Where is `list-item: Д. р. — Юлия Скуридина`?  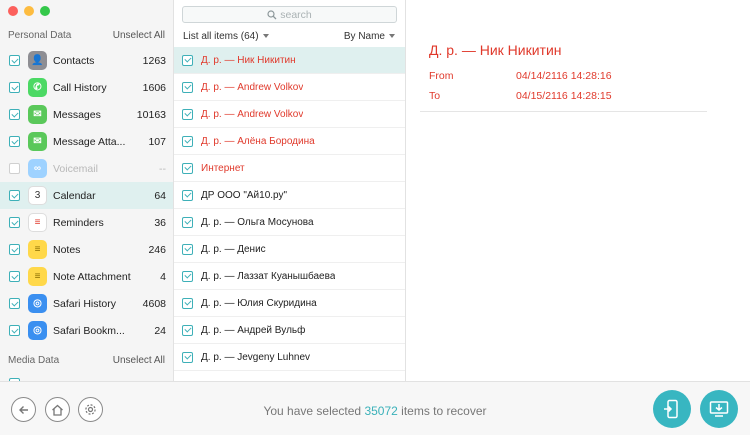 list-item: Д. р. — Юлия Скуридина is located at coordinates (289, 303).